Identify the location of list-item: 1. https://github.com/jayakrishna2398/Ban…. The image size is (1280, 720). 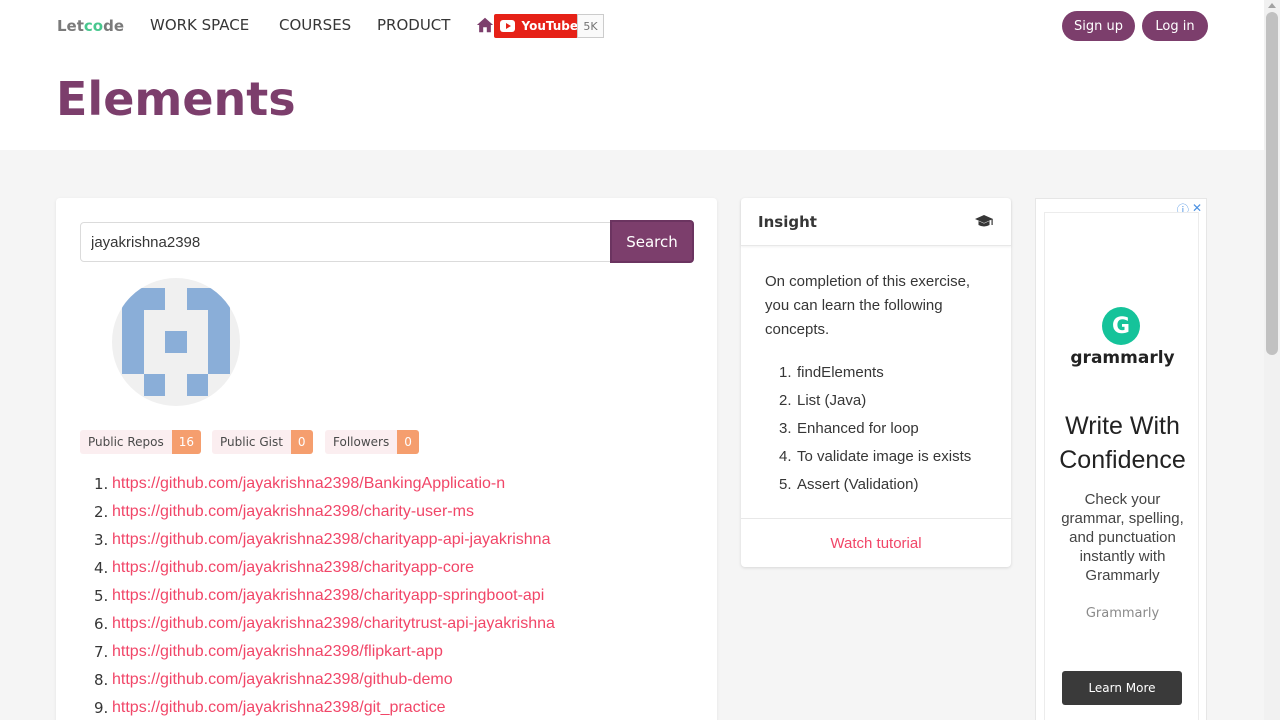
(300, 484).